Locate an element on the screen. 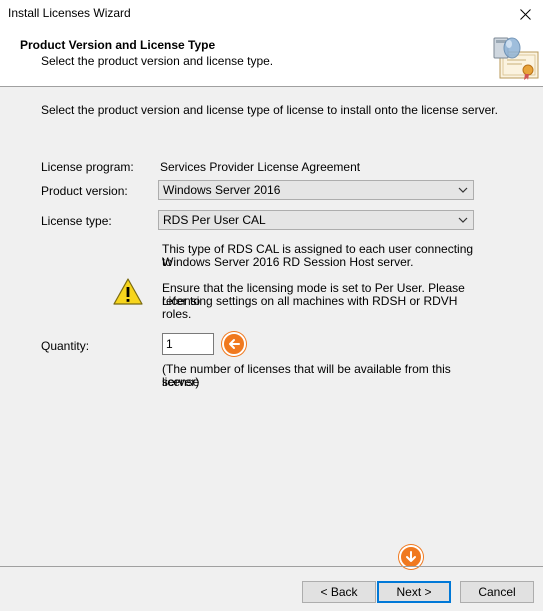  close-icon is located at coordinates (525, 14).